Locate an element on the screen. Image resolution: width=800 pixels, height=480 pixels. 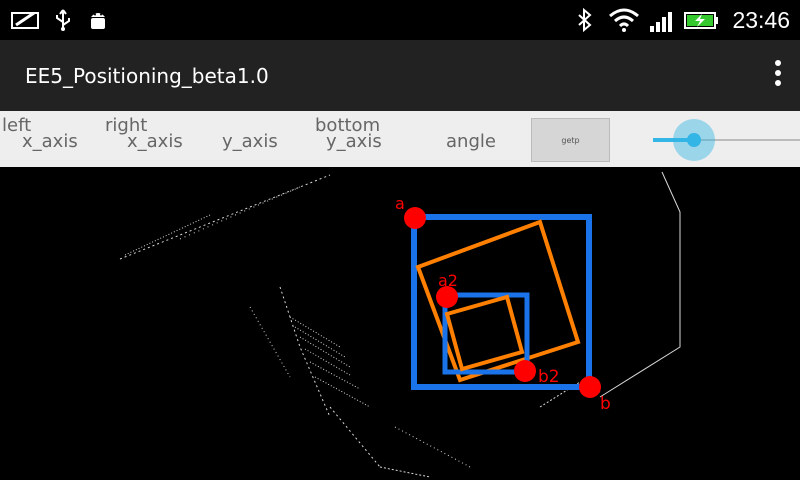
marker-b is located at coordinates (590, 387).